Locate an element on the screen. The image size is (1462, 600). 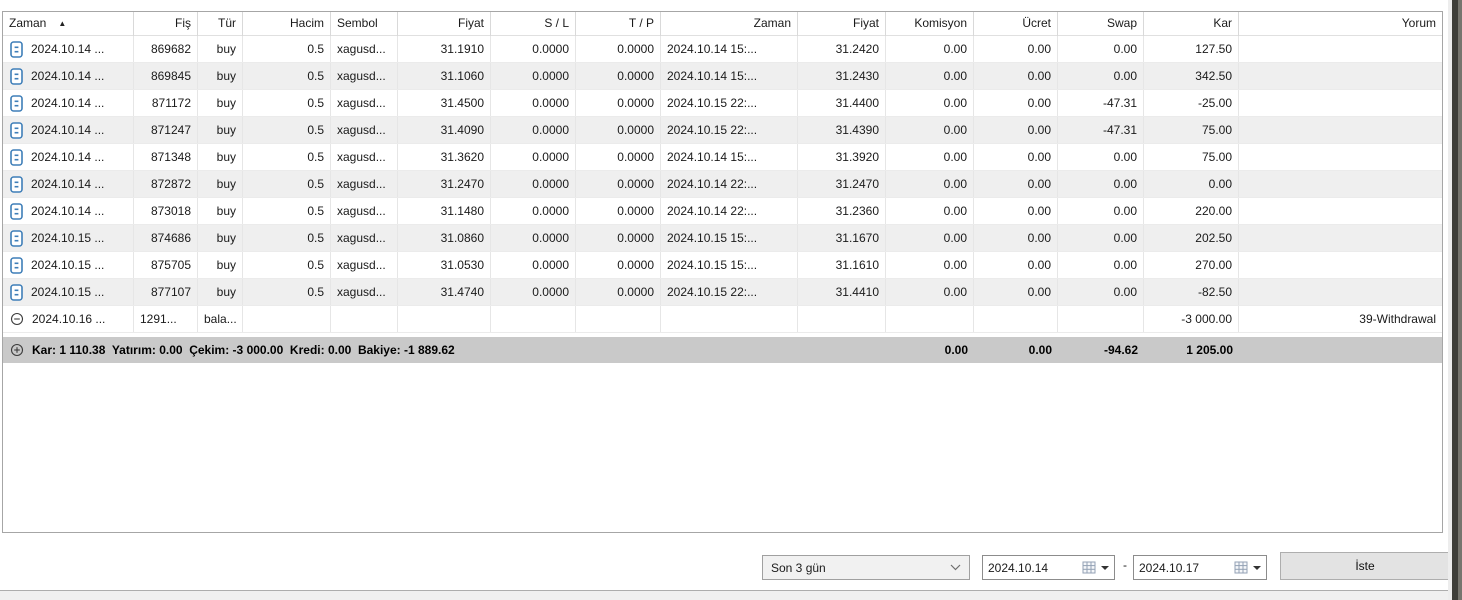
column-header-volume: Hacim is located at coordinates (287, 24).